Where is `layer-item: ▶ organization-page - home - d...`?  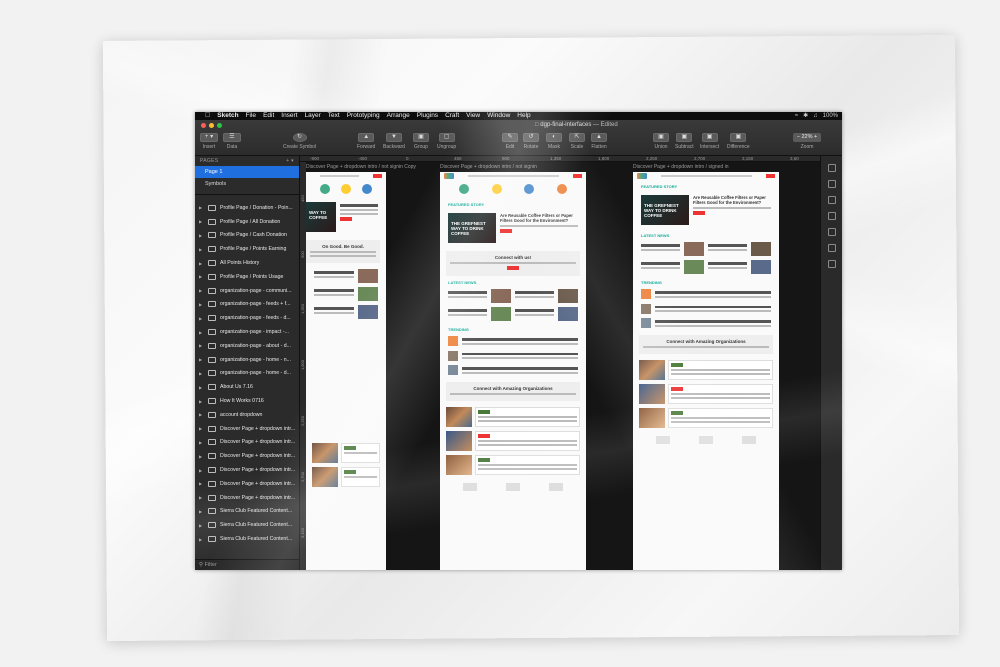
layer-item: ▶ organization-page - home - d... is located at coordinates (247, 374).